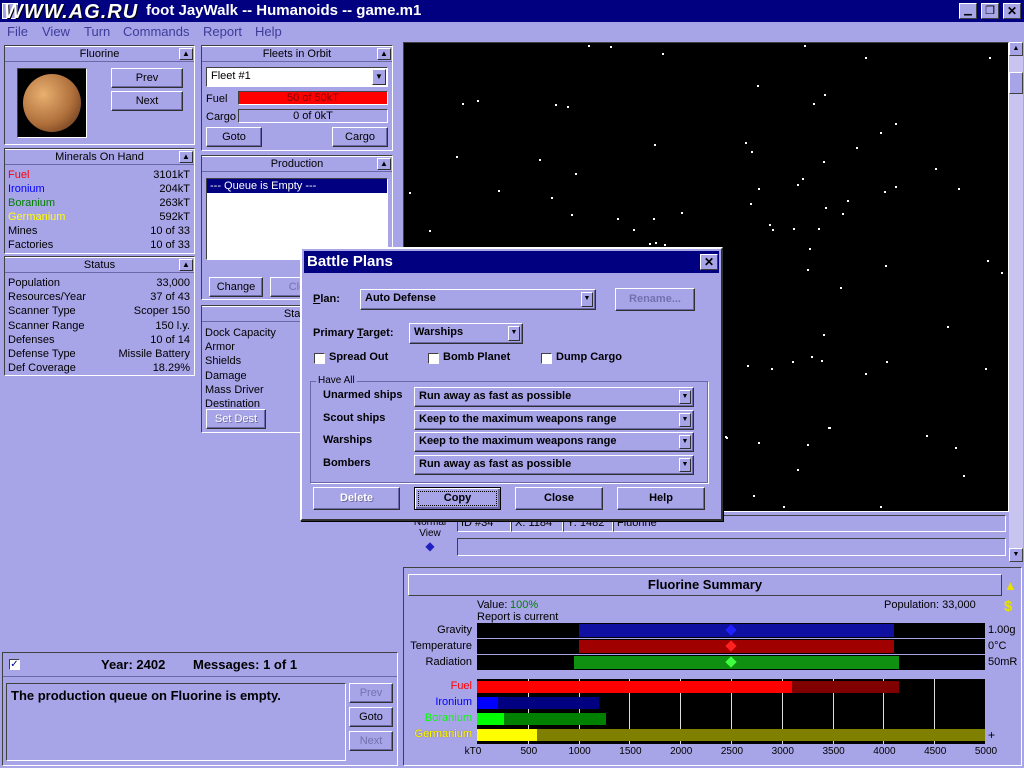  What do you see at coordinates (14, 664) in the screenshot?
I see `message-filter-checkbox: ✓` at bounding box center [14, 664].